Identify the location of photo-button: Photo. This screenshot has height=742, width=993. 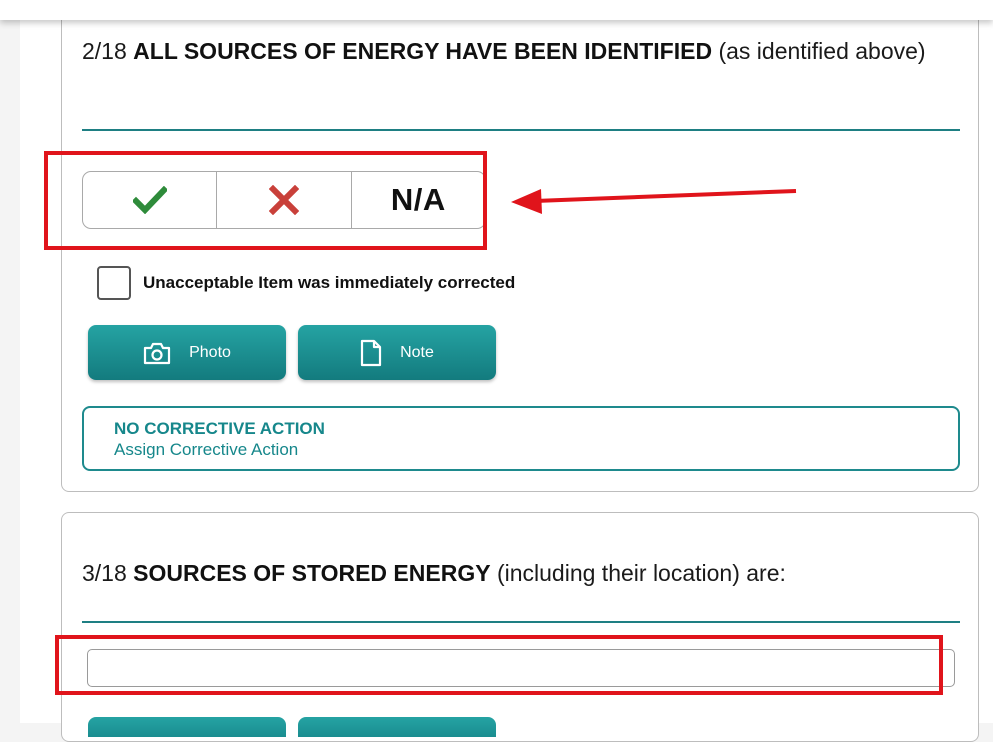
(187, 352).